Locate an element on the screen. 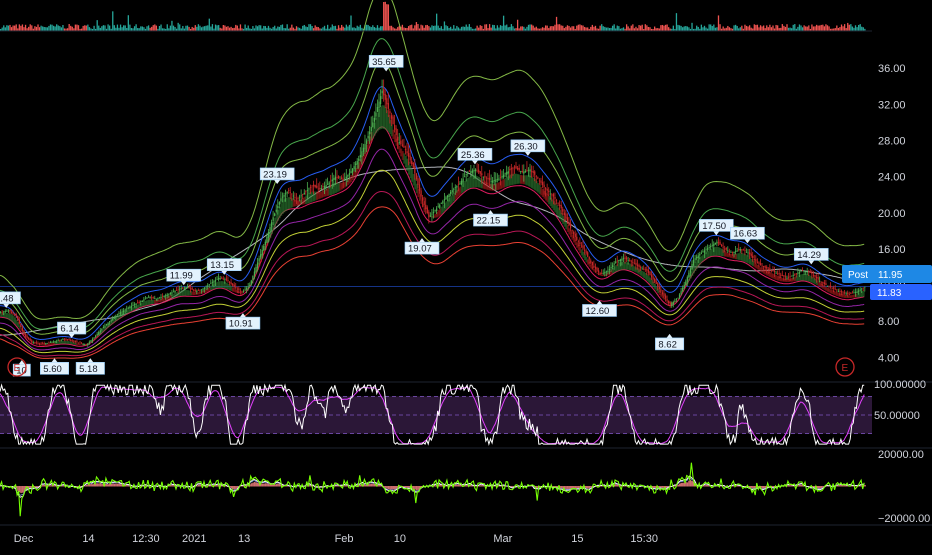 This screenshot has height=555, width=932. price-axis-tick-label: 4.00 is located at coordinates (888, 358).